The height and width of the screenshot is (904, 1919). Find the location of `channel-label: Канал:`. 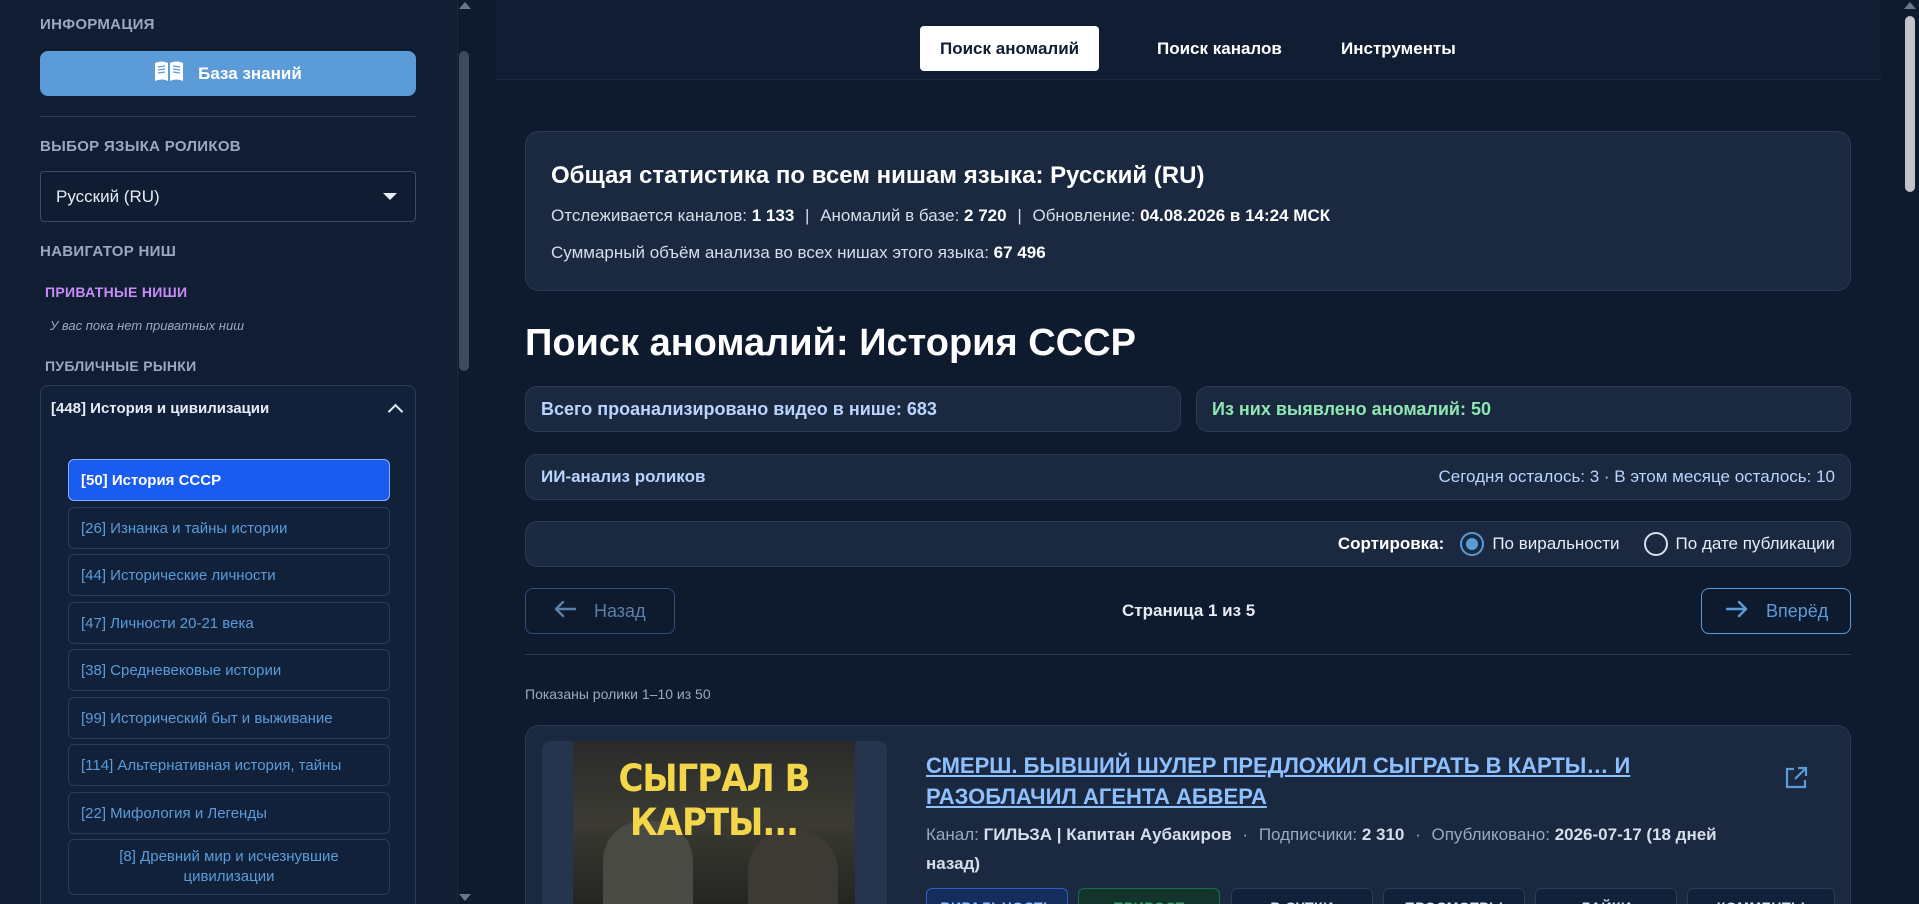

channel-label: Канал: is located at coordinates (952, 834).